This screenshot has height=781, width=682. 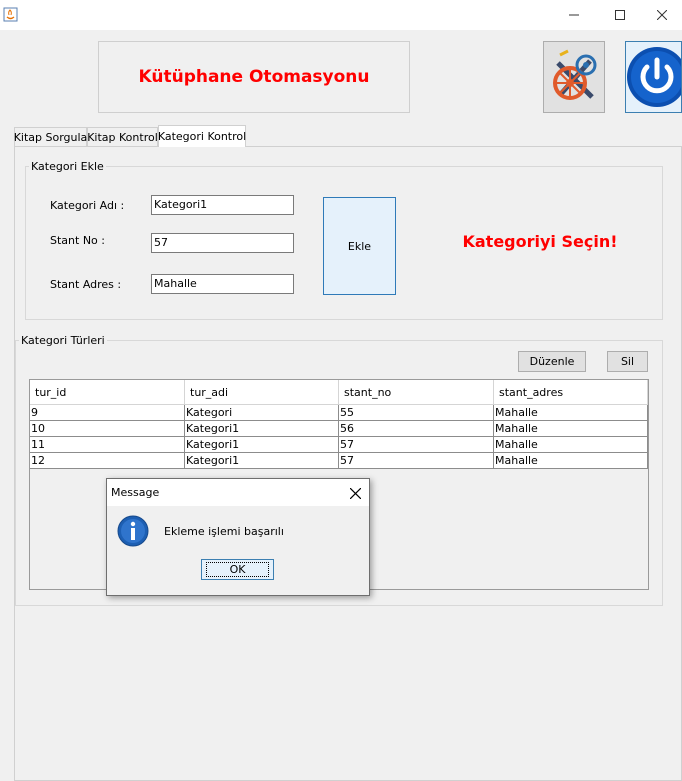 I want to click on table-row: 11 Kategori1 57 Mahalle, so click(x=339, y=445).